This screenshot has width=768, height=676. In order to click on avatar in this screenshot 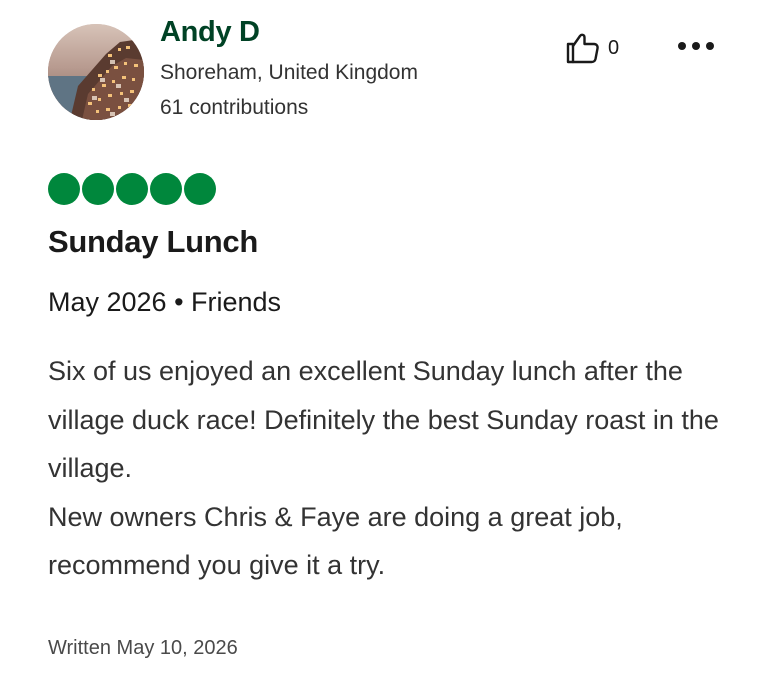, I will do `click(96, 72)`.